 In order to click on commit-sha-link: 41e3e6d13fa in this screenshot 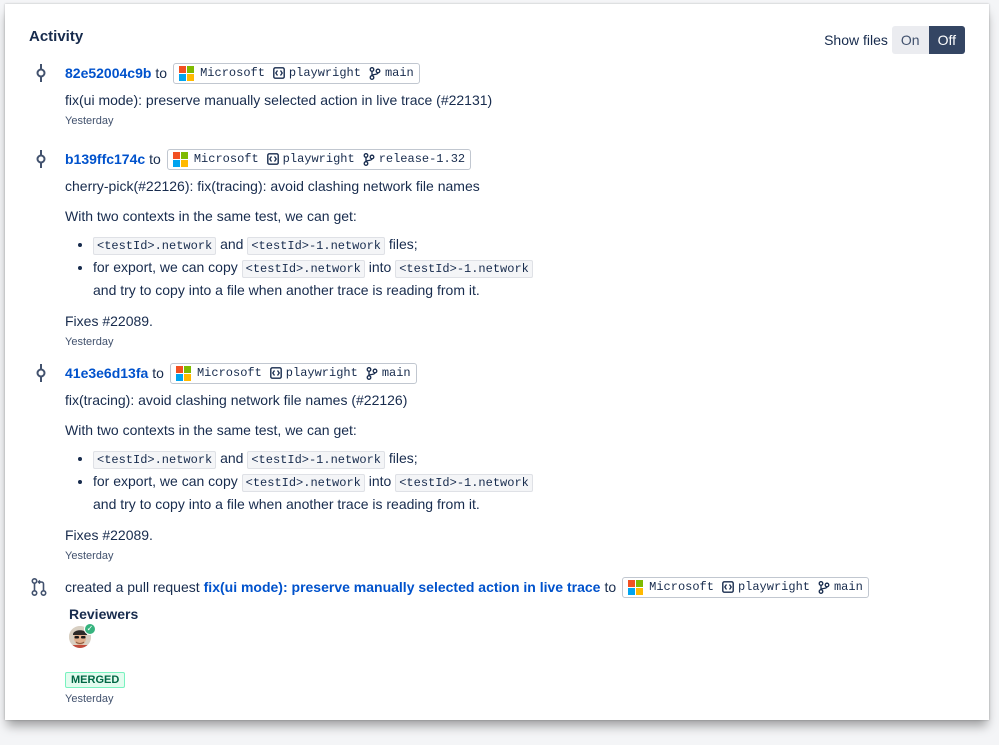, I will do `click(106, 373)`.